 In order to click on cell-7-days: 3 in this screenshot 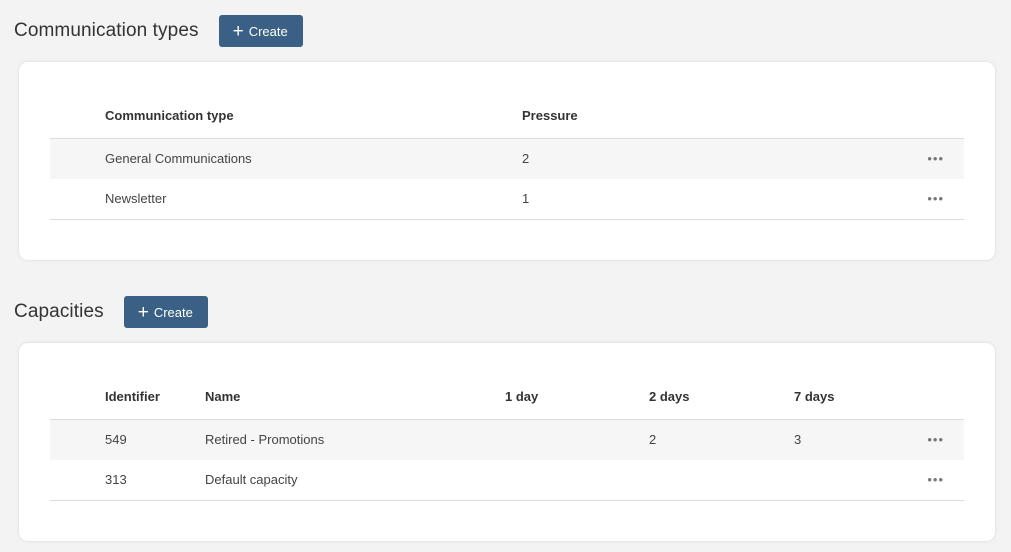, I will do `click(798, 439)`.